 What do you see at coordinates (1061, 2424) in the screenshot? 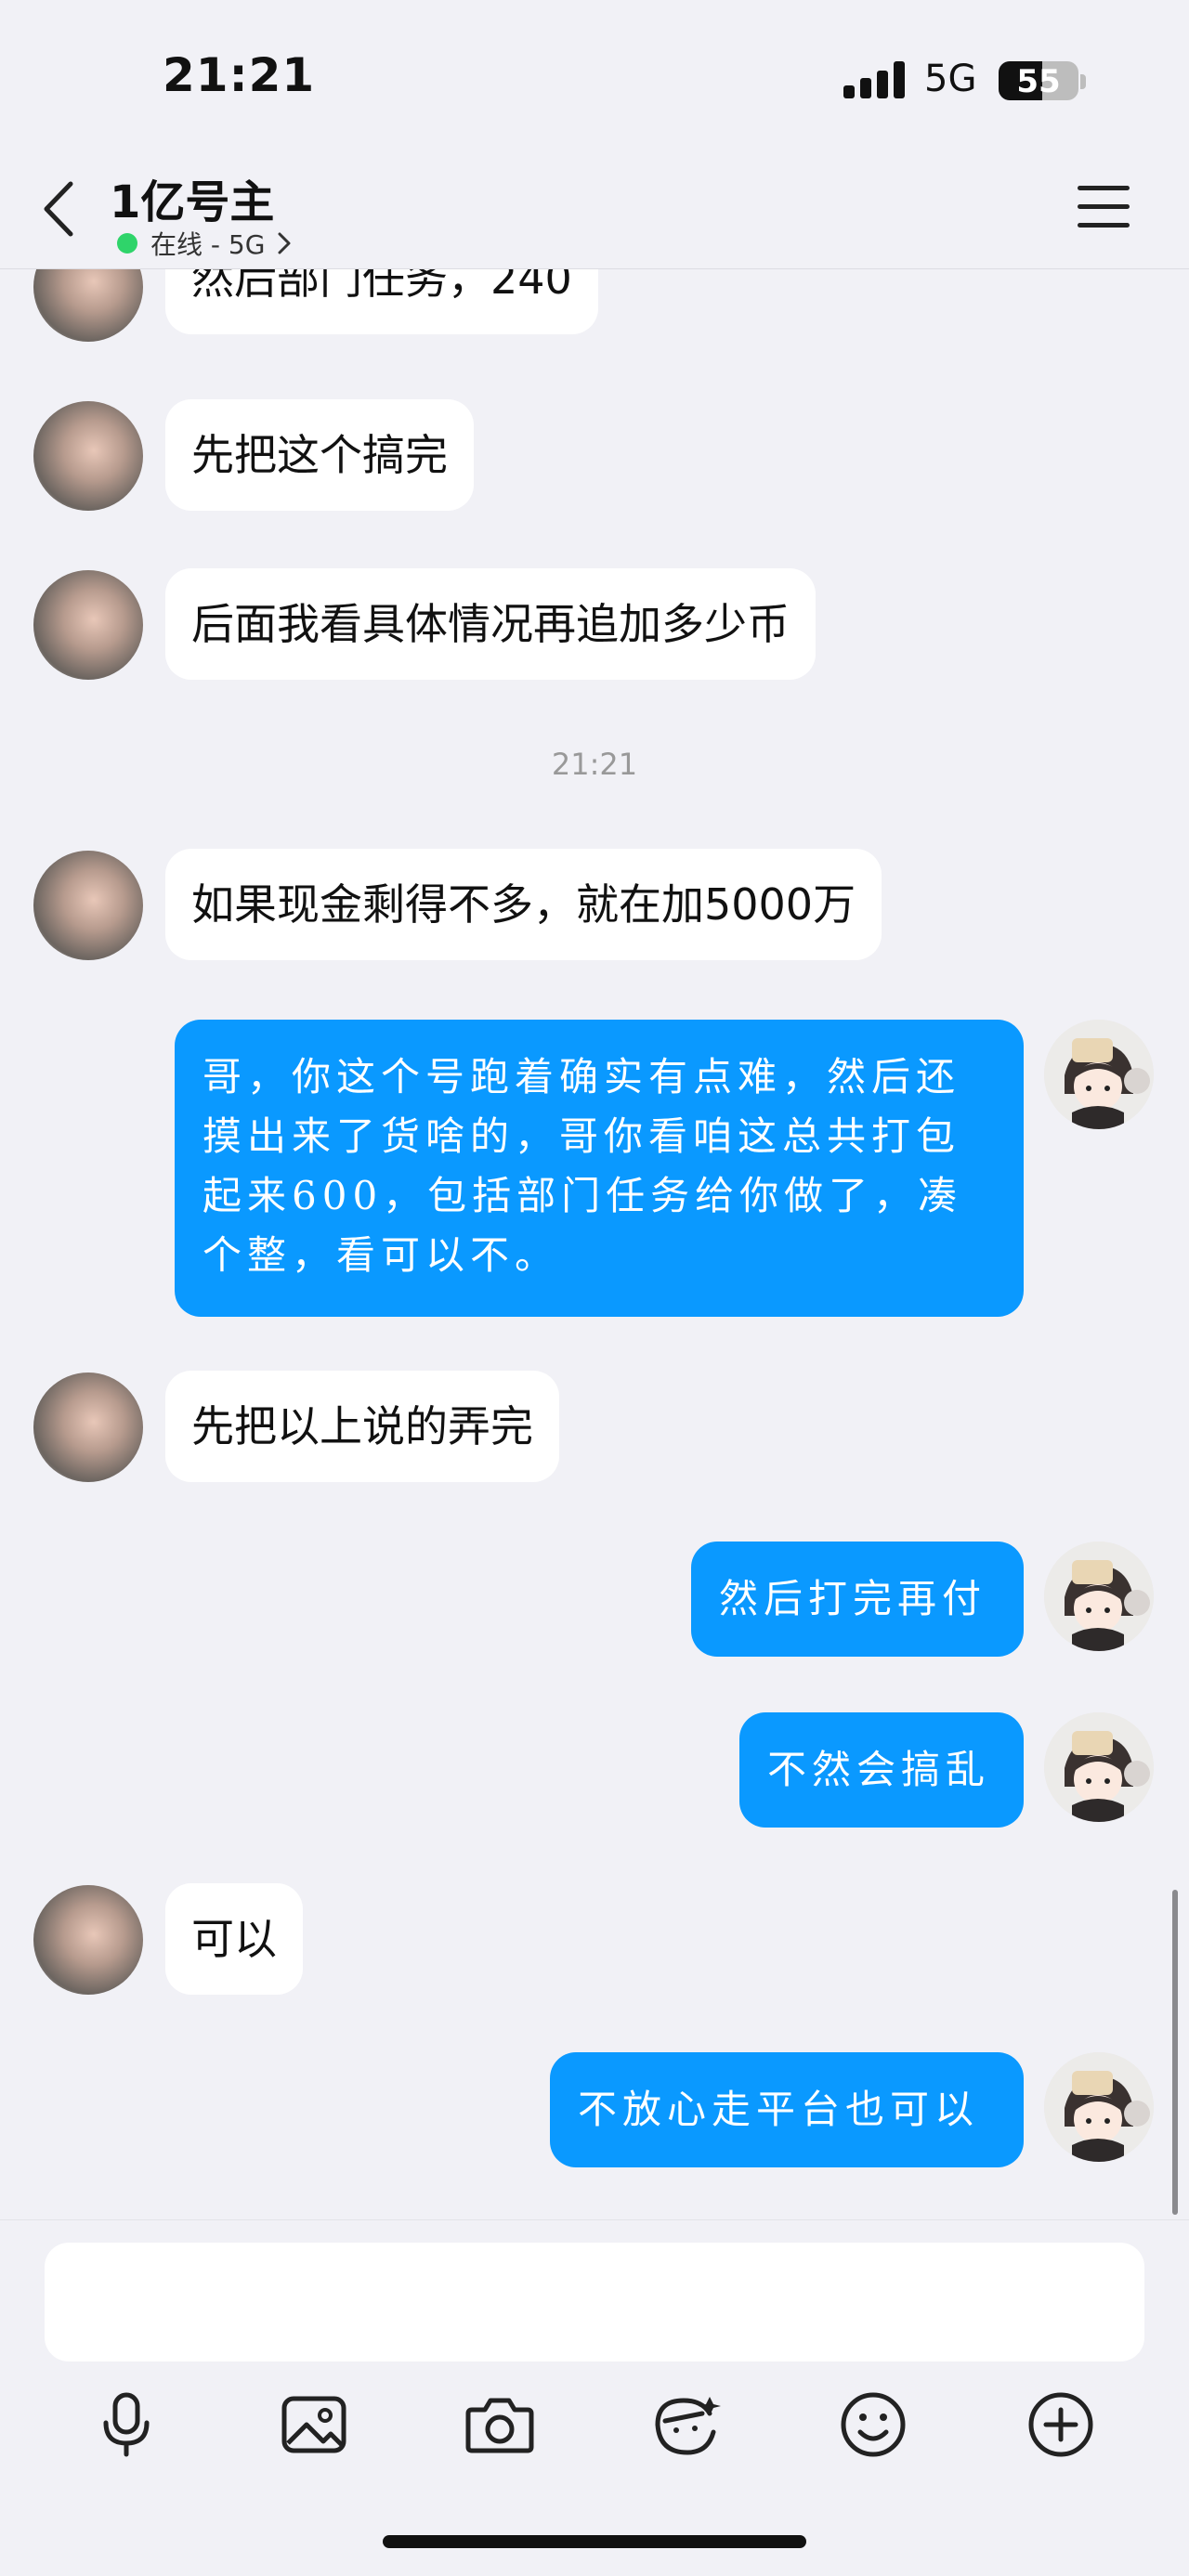
I see `plus-icon` at bounding box center [1061, 2424].